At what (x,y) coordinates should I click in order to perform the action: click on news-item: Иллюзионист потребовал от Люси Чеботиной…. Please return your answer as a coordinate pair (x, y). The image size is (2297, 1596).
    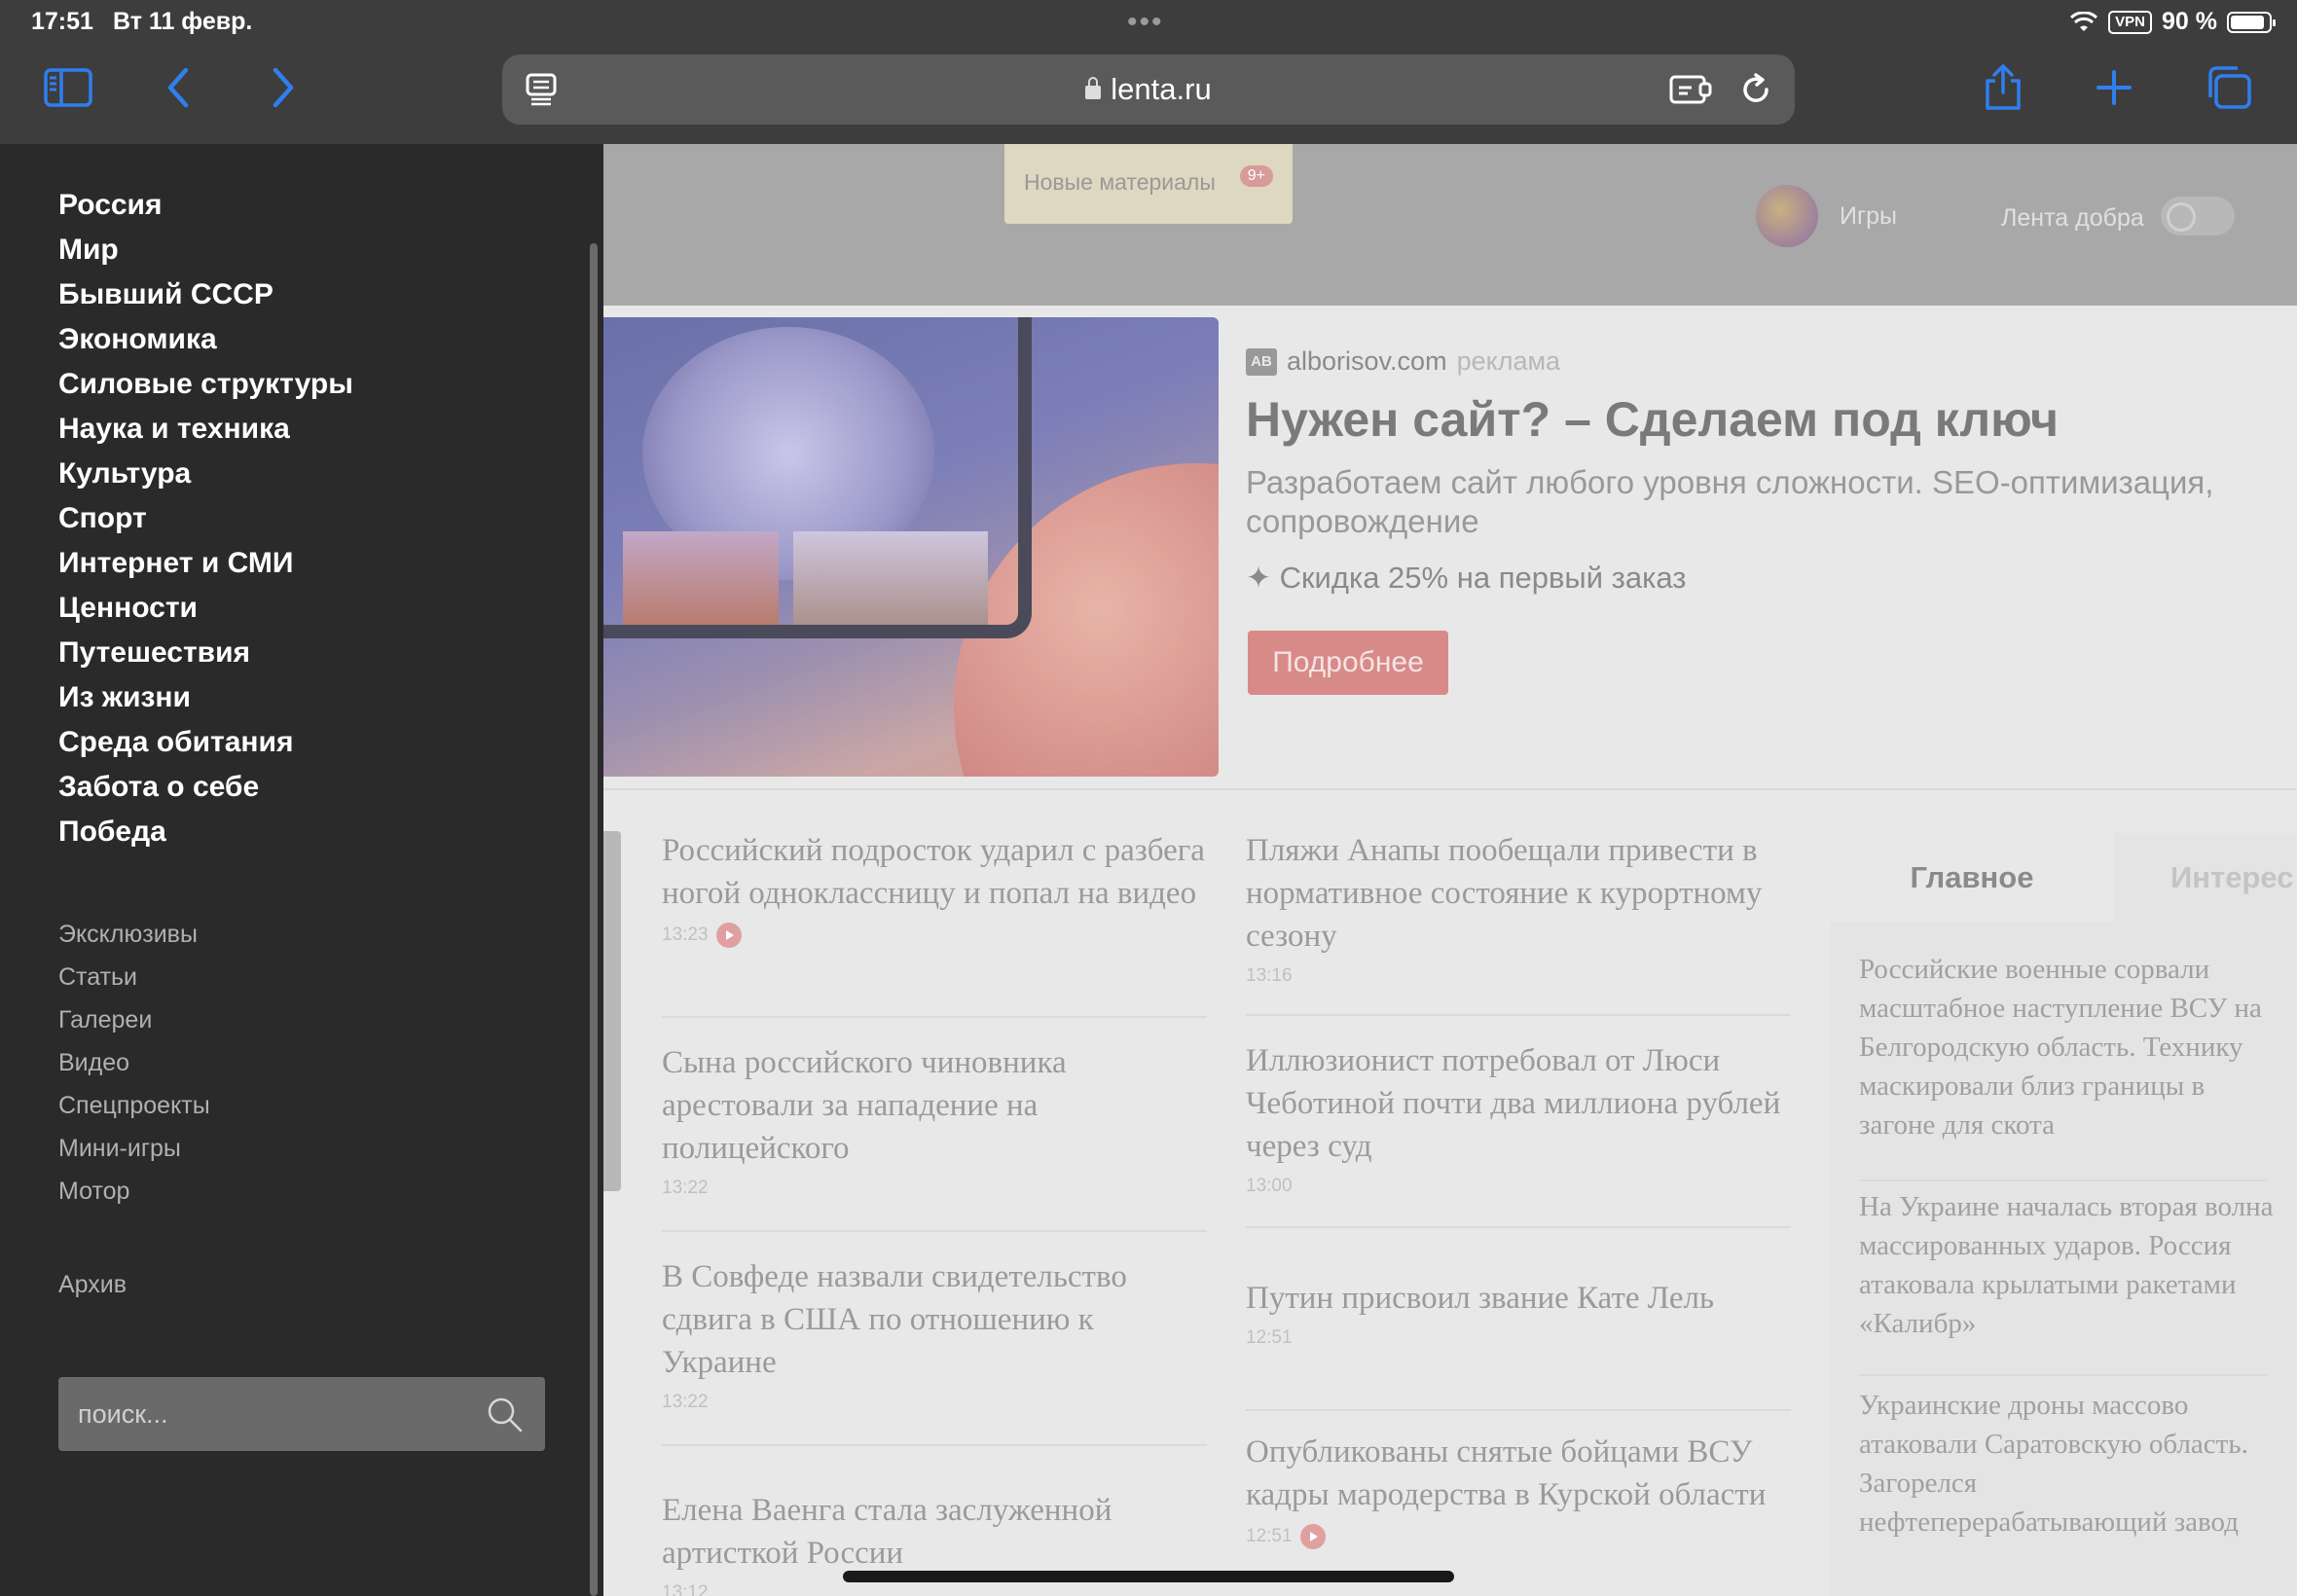
    Looking at the image, I should click on (1518, 1118).